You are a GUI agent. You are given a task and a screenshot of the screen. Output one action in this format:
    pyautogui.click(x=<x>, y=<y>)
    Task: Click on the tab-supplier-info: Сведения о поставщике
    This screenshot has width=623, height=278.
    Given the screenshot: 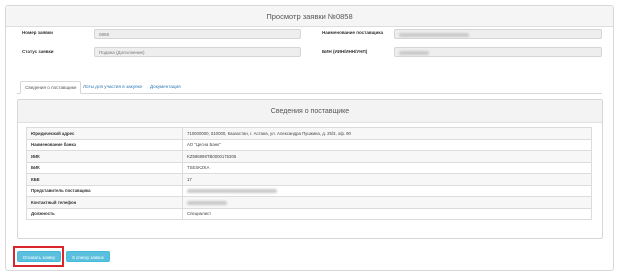 What is the action you would take?
    pyautogui.click(x=51, y=87)
    